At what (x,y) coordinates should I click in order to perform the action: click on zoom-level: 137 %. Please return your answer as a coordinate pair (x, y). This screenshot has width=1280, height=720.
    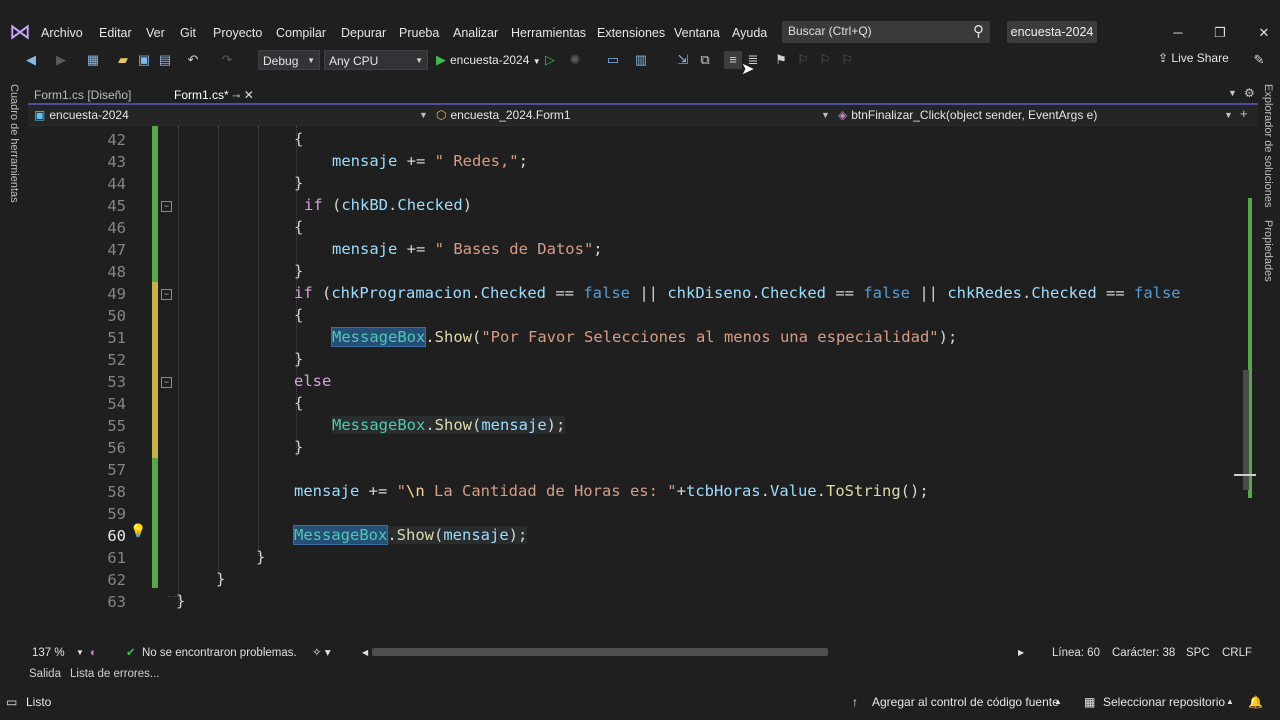
    Looking at the image, I should click on (48, 653).